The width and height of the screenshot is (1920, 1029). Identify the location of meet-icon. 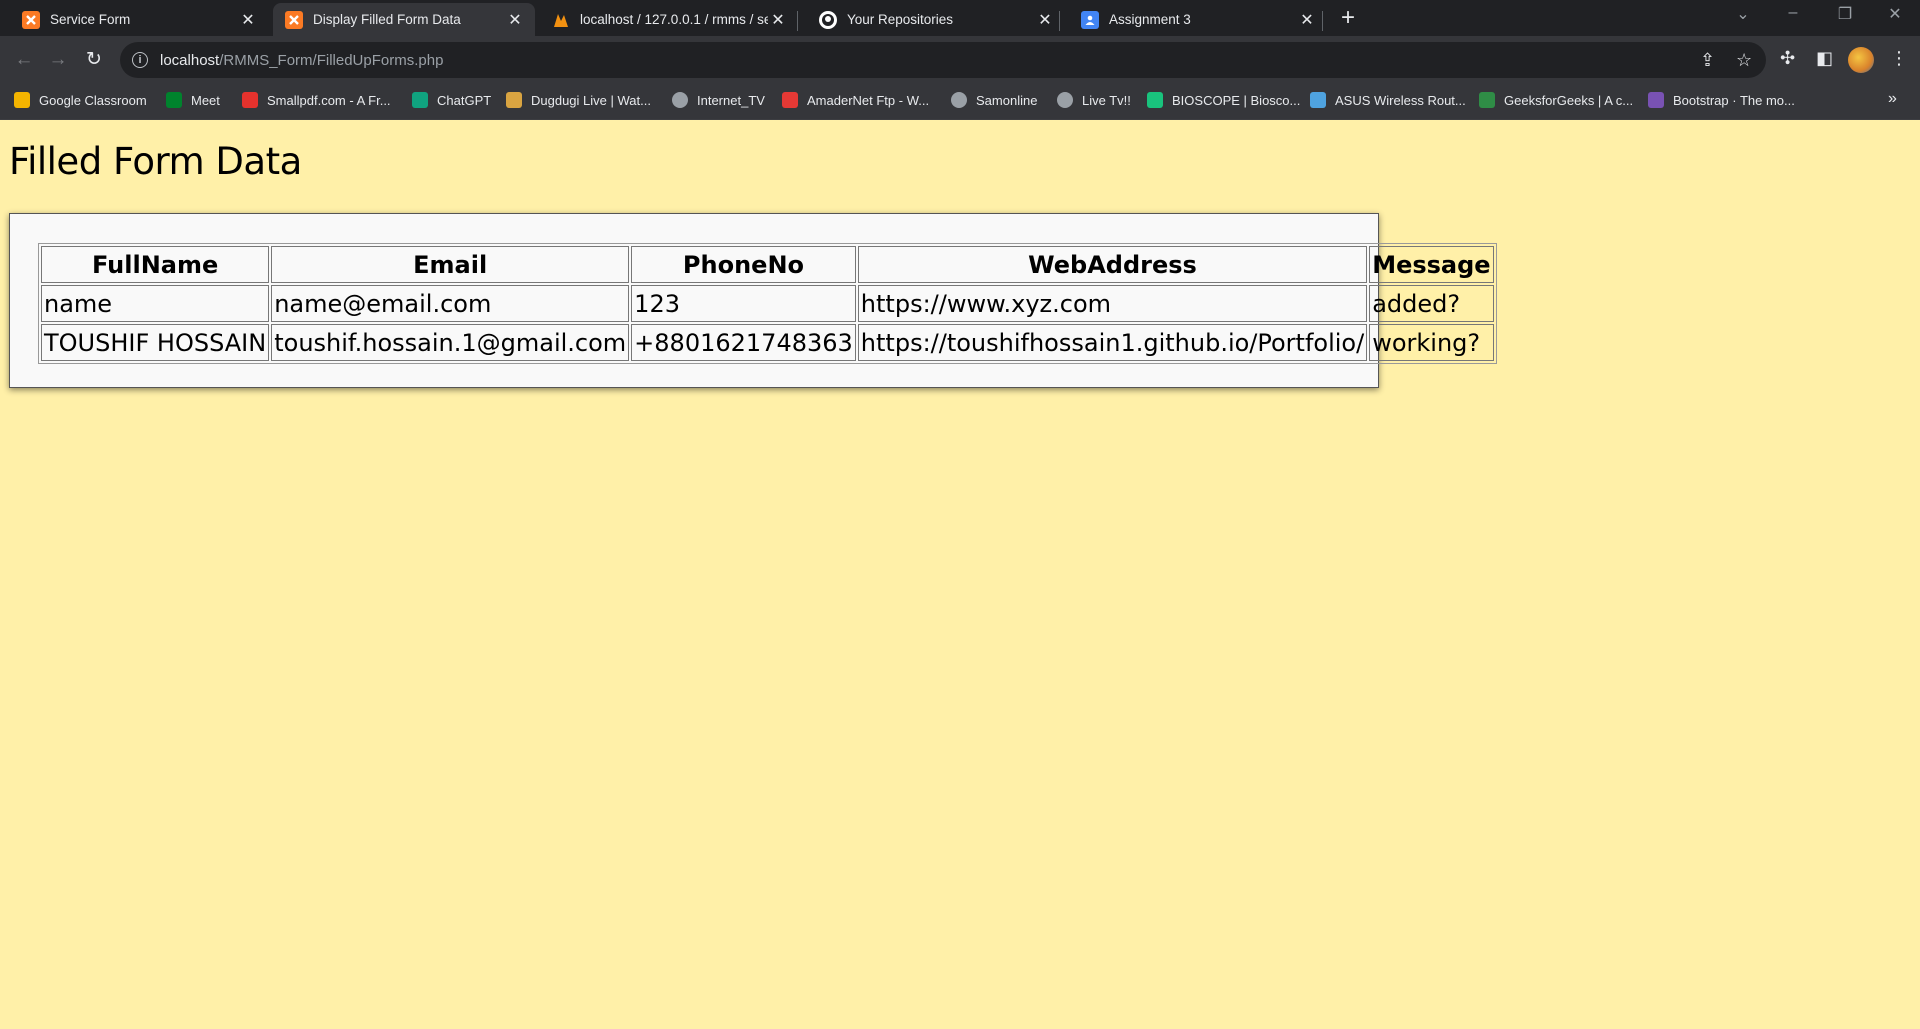
(174, 100).